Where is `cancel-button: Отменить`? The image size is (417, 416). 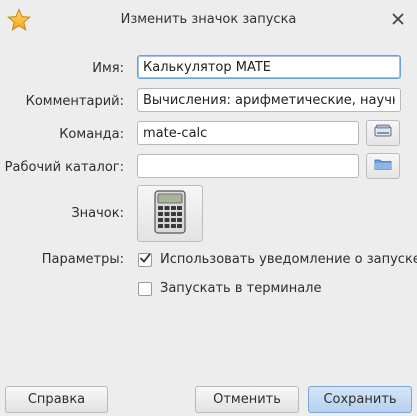 cancel-button: Отменить is located at coordinates (247, 399).